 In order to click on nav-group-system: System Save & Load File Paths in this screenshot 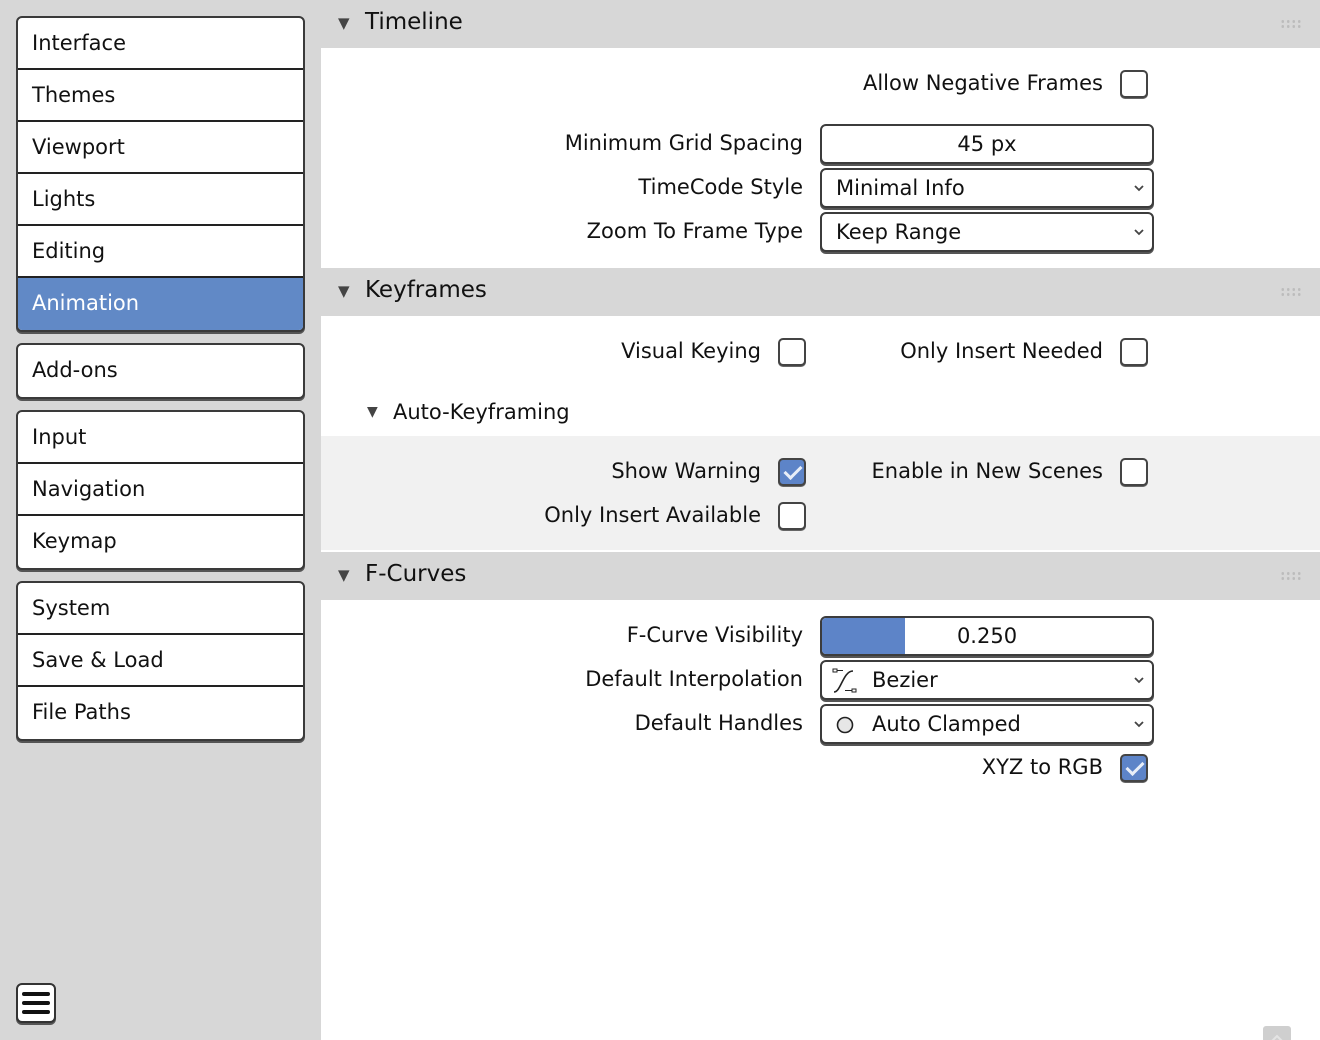, I will do `click(160, 661)`.